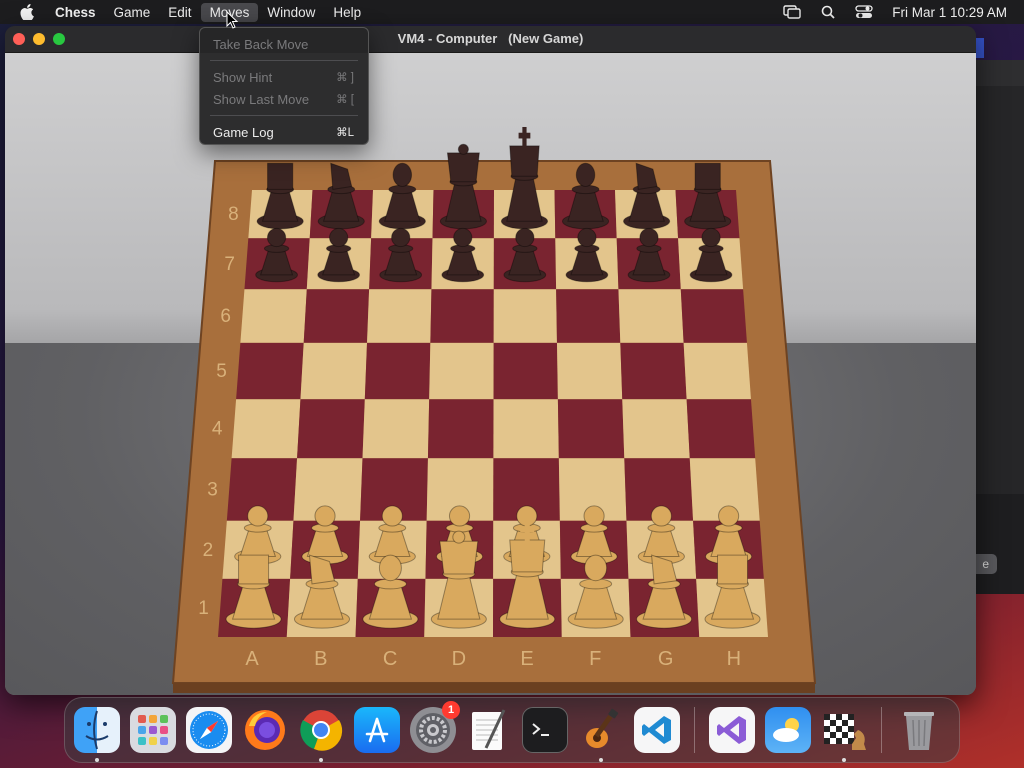  I want to click on dock-terminal, so click(545, 730).